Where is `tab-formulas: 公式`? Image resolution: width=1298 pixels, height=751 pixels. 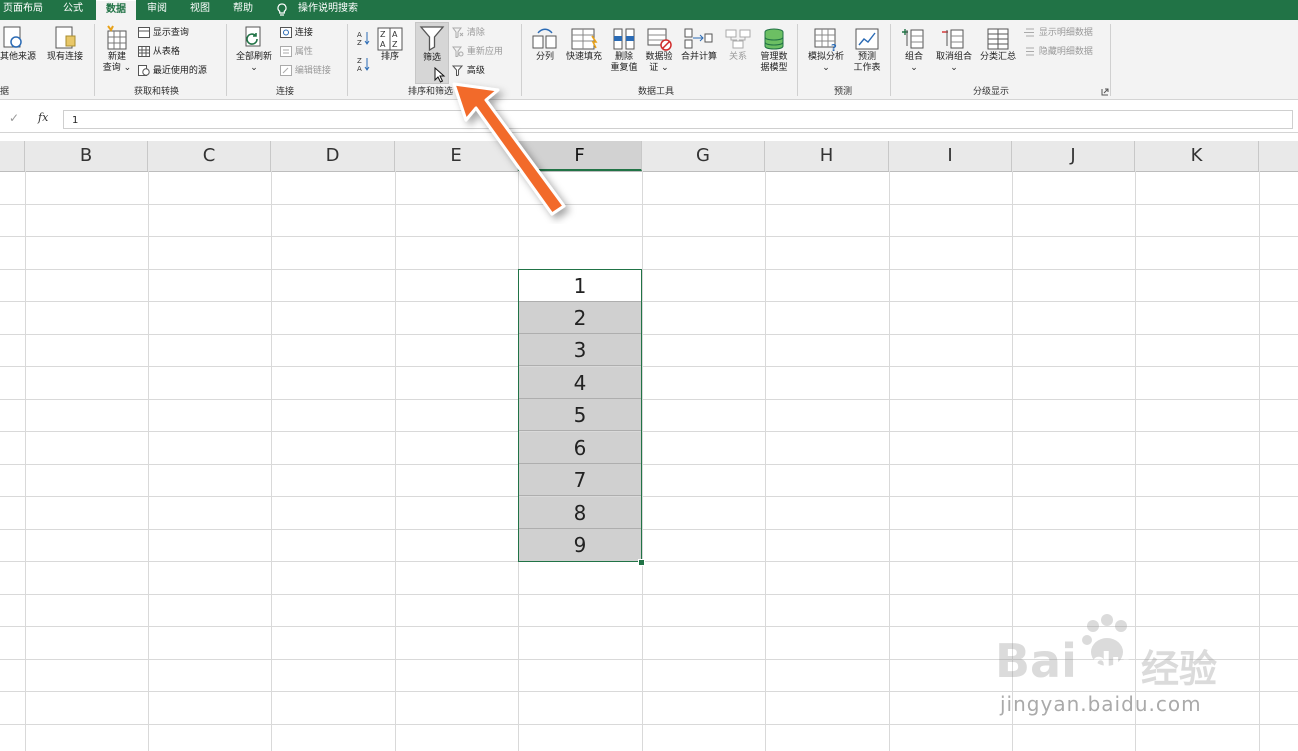
tab-formulas: 公式 is located at coordinates (73, 10).